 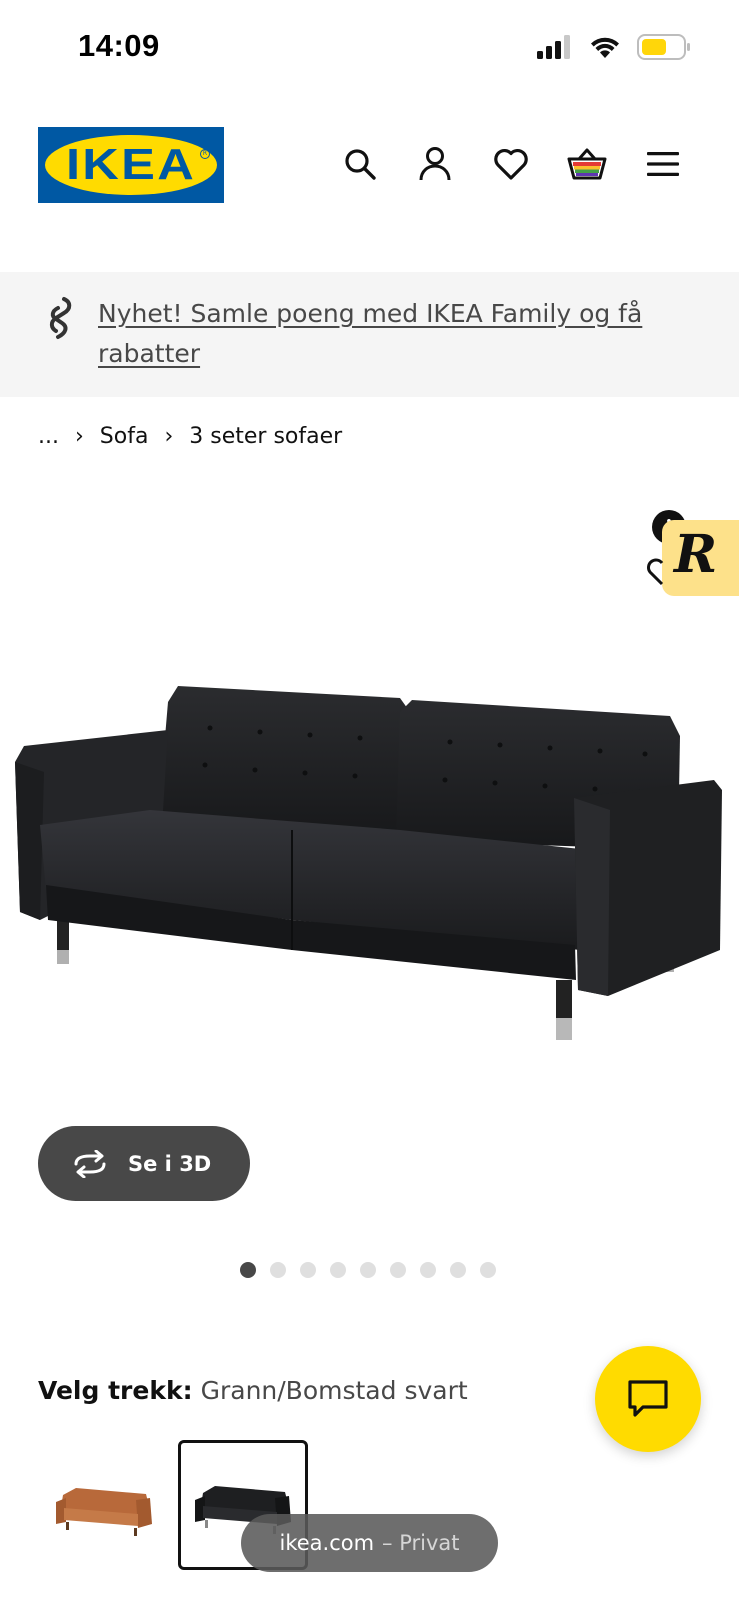 I want to click on url-domain: ikea.com, so click(x=327, y=1543).